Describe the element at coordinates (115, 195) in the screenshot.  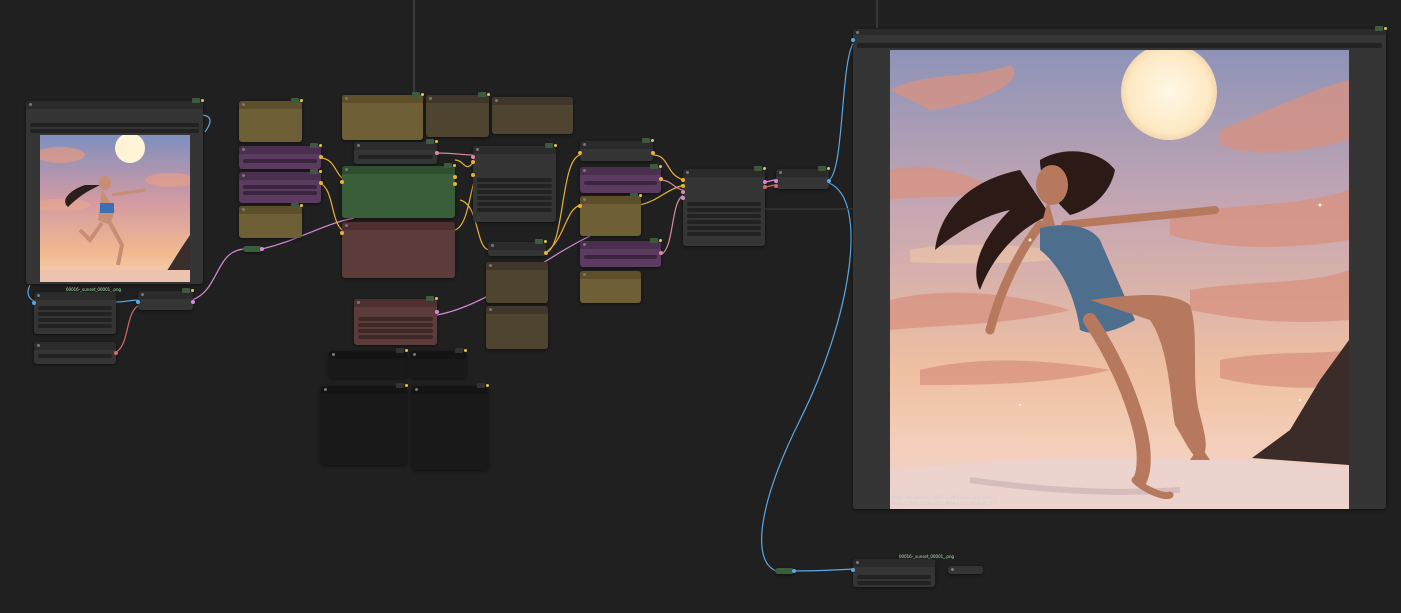
I see `load-image-node: 00016-_sunset_00001_.png` at that location.